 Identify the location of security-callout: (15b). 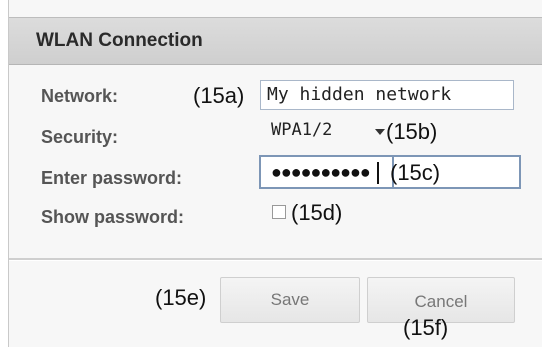
(412, 131).